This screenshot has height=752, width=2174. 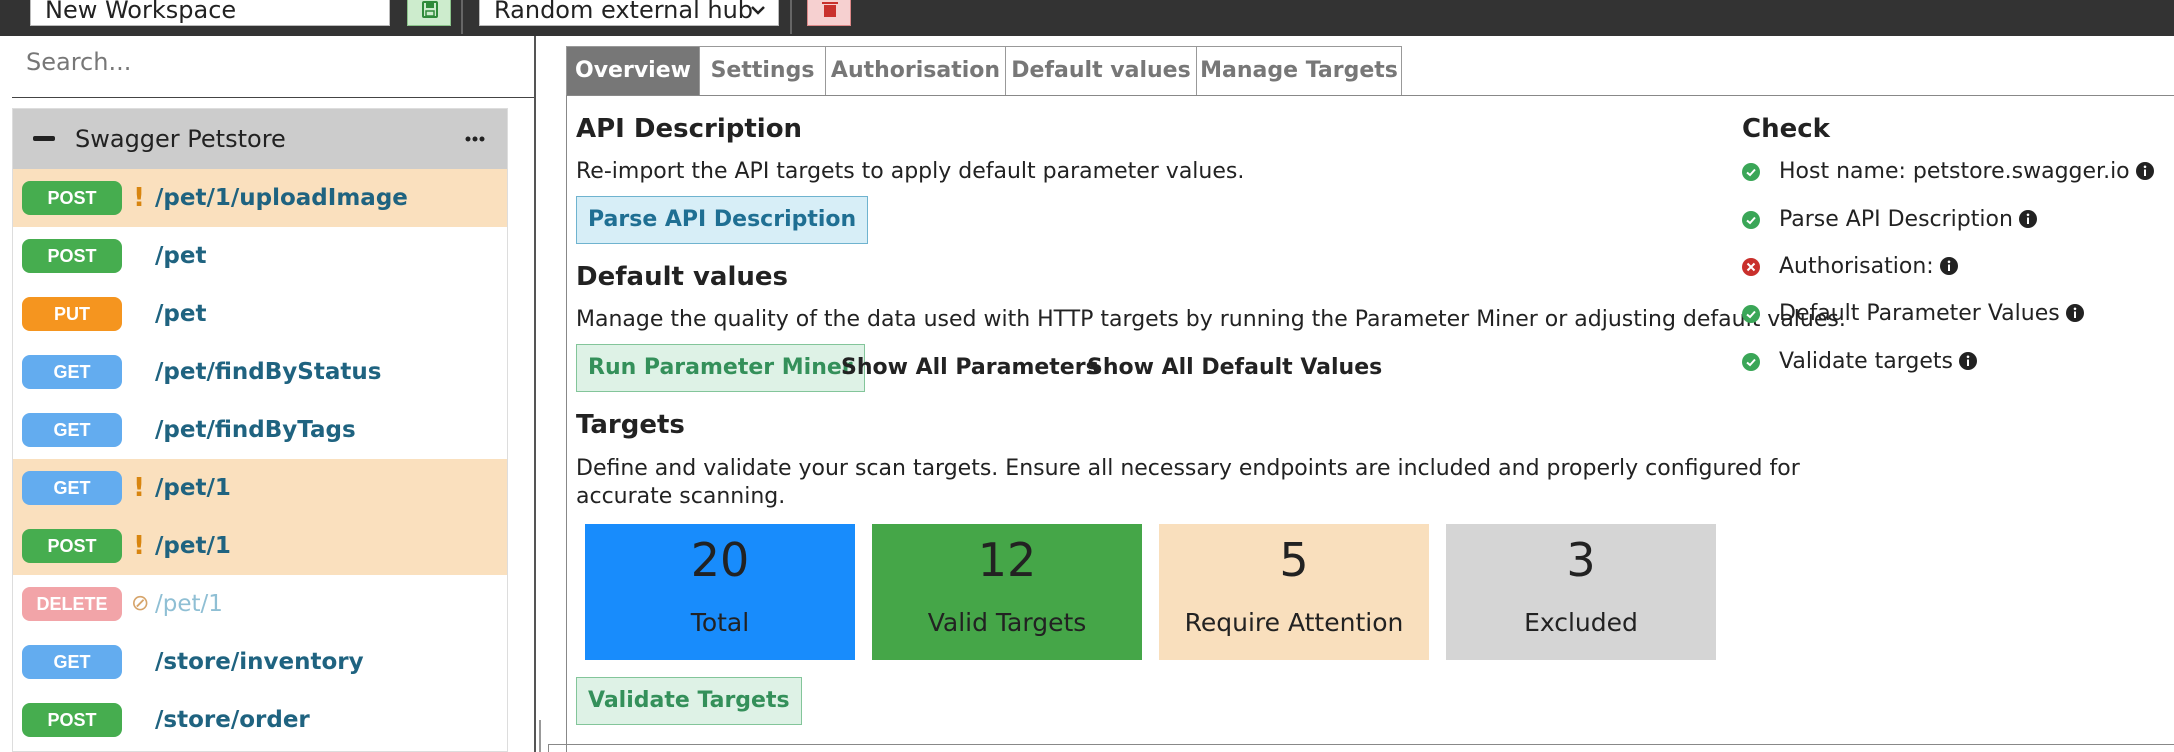 What do you see at coordinates (260, 314) in the screenshot?
I see `endpoint-row: PUT /pet` at bounding box center [260, 314].